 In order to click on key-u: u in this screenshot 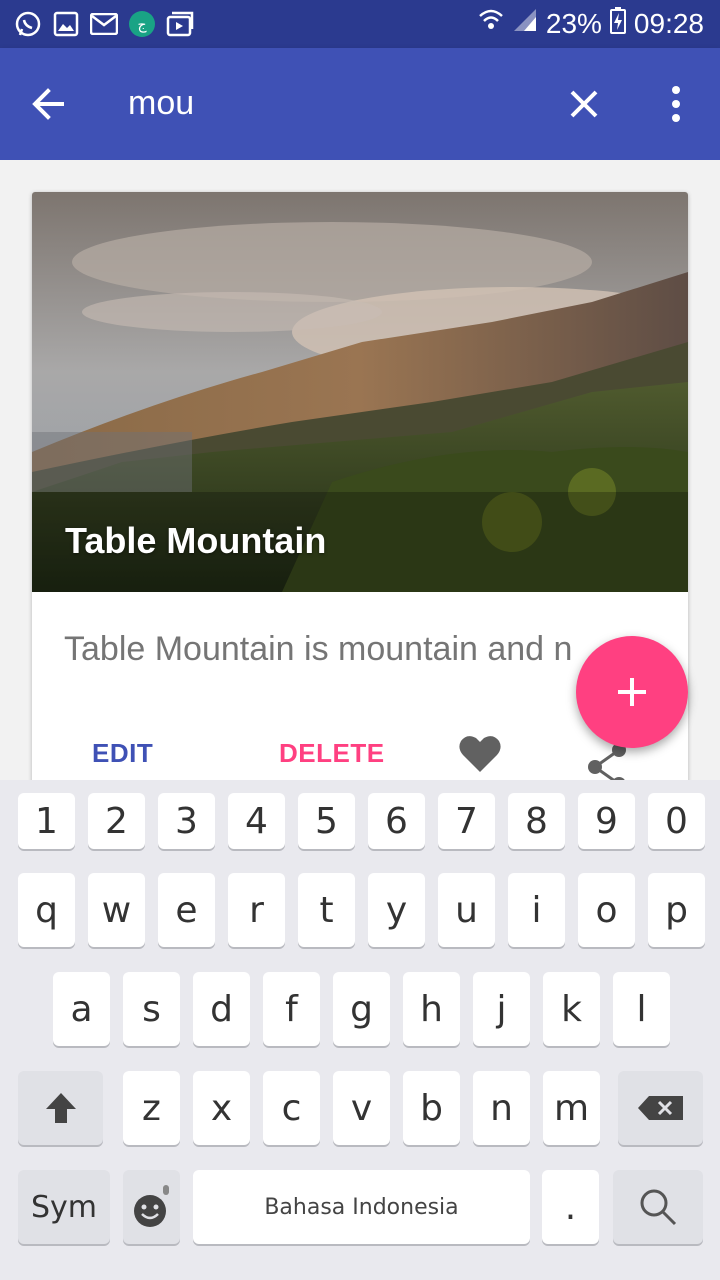, I will do `click(466, 910)`.